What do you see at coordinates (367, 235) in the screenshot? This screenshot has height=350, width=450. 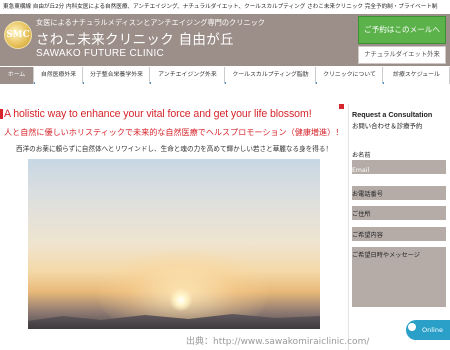 I see `field-label-request: ご希望内容` at bounding box center [367, 235].